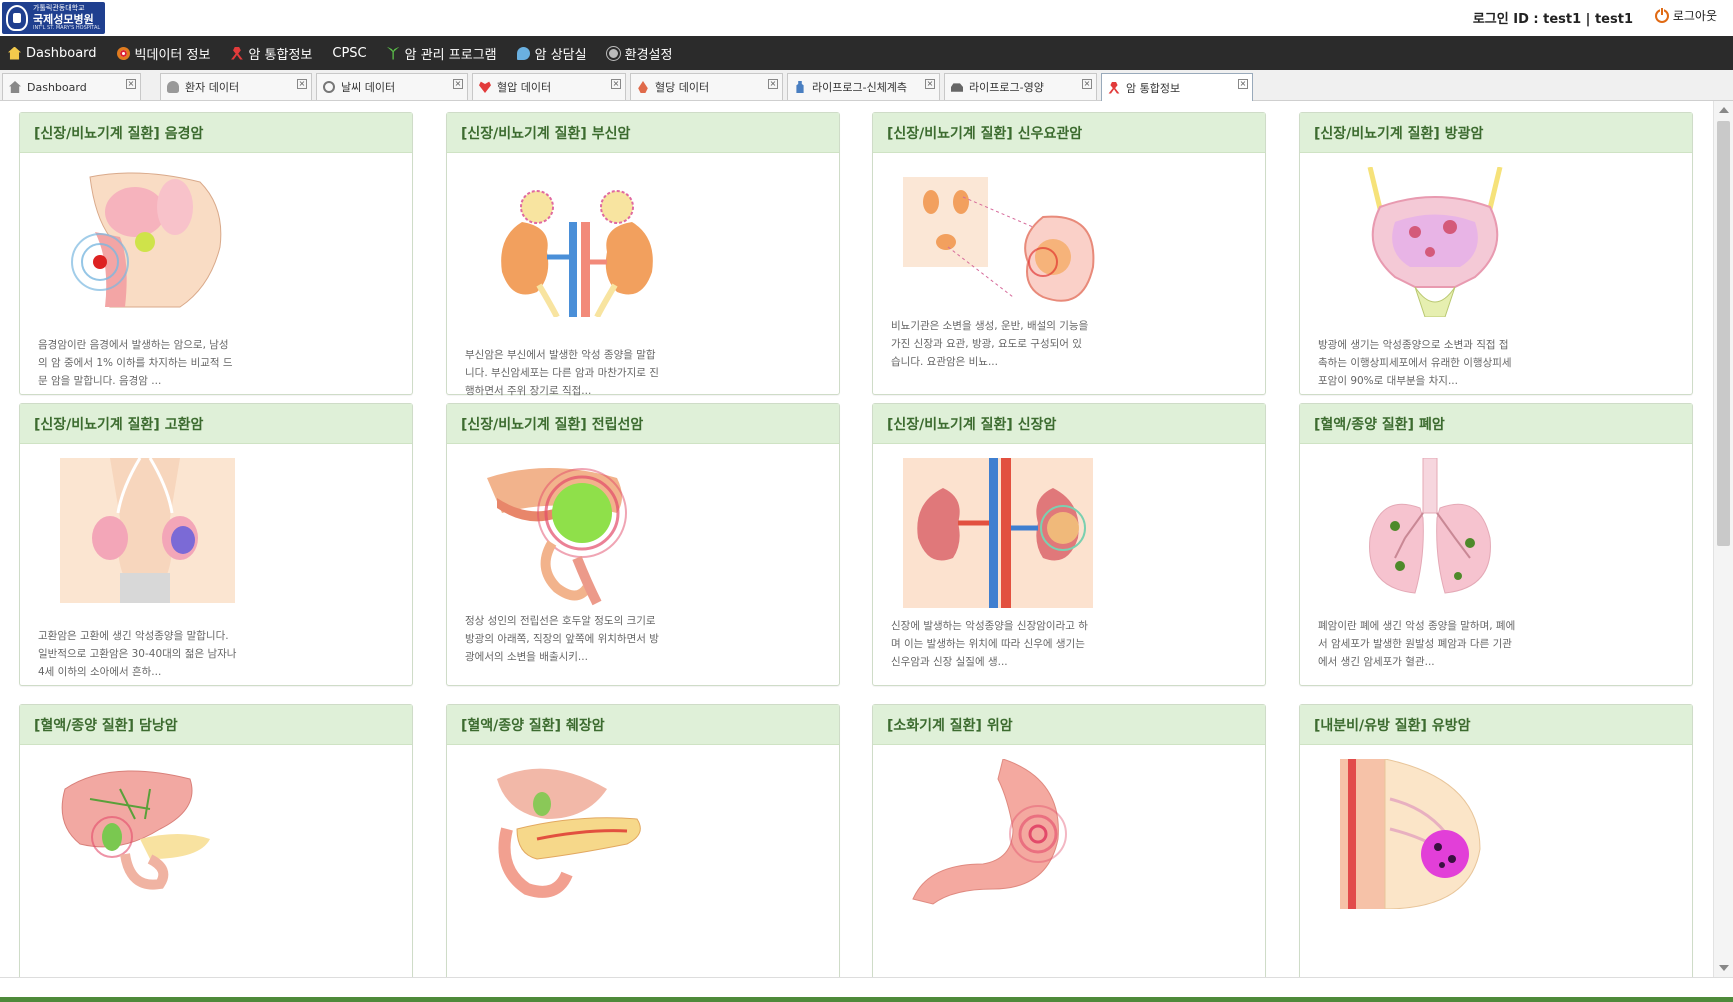 Image resolution: width=1733 pixels, height=1002 pixels. What do you see at coordinates (1435, 242) in the screenshot?
I see `bladder-anatomy-illustration` at bounding box center [1435, 242].